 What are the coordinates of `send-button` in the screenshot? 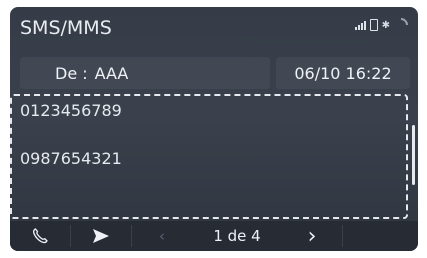 It's located at (101, 236).